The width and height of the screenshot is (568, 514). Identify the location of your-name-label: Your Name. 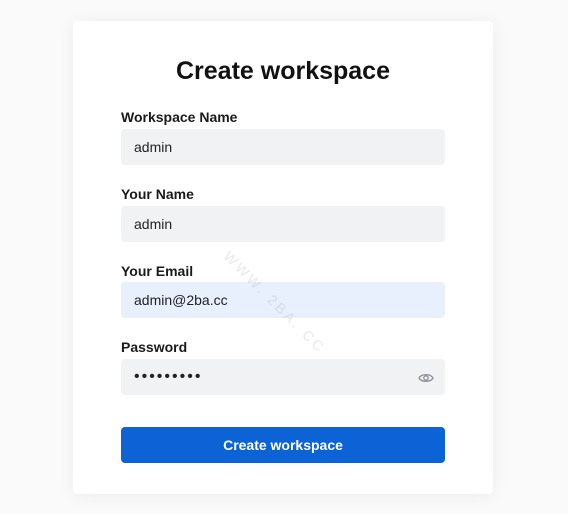
(157, 194).